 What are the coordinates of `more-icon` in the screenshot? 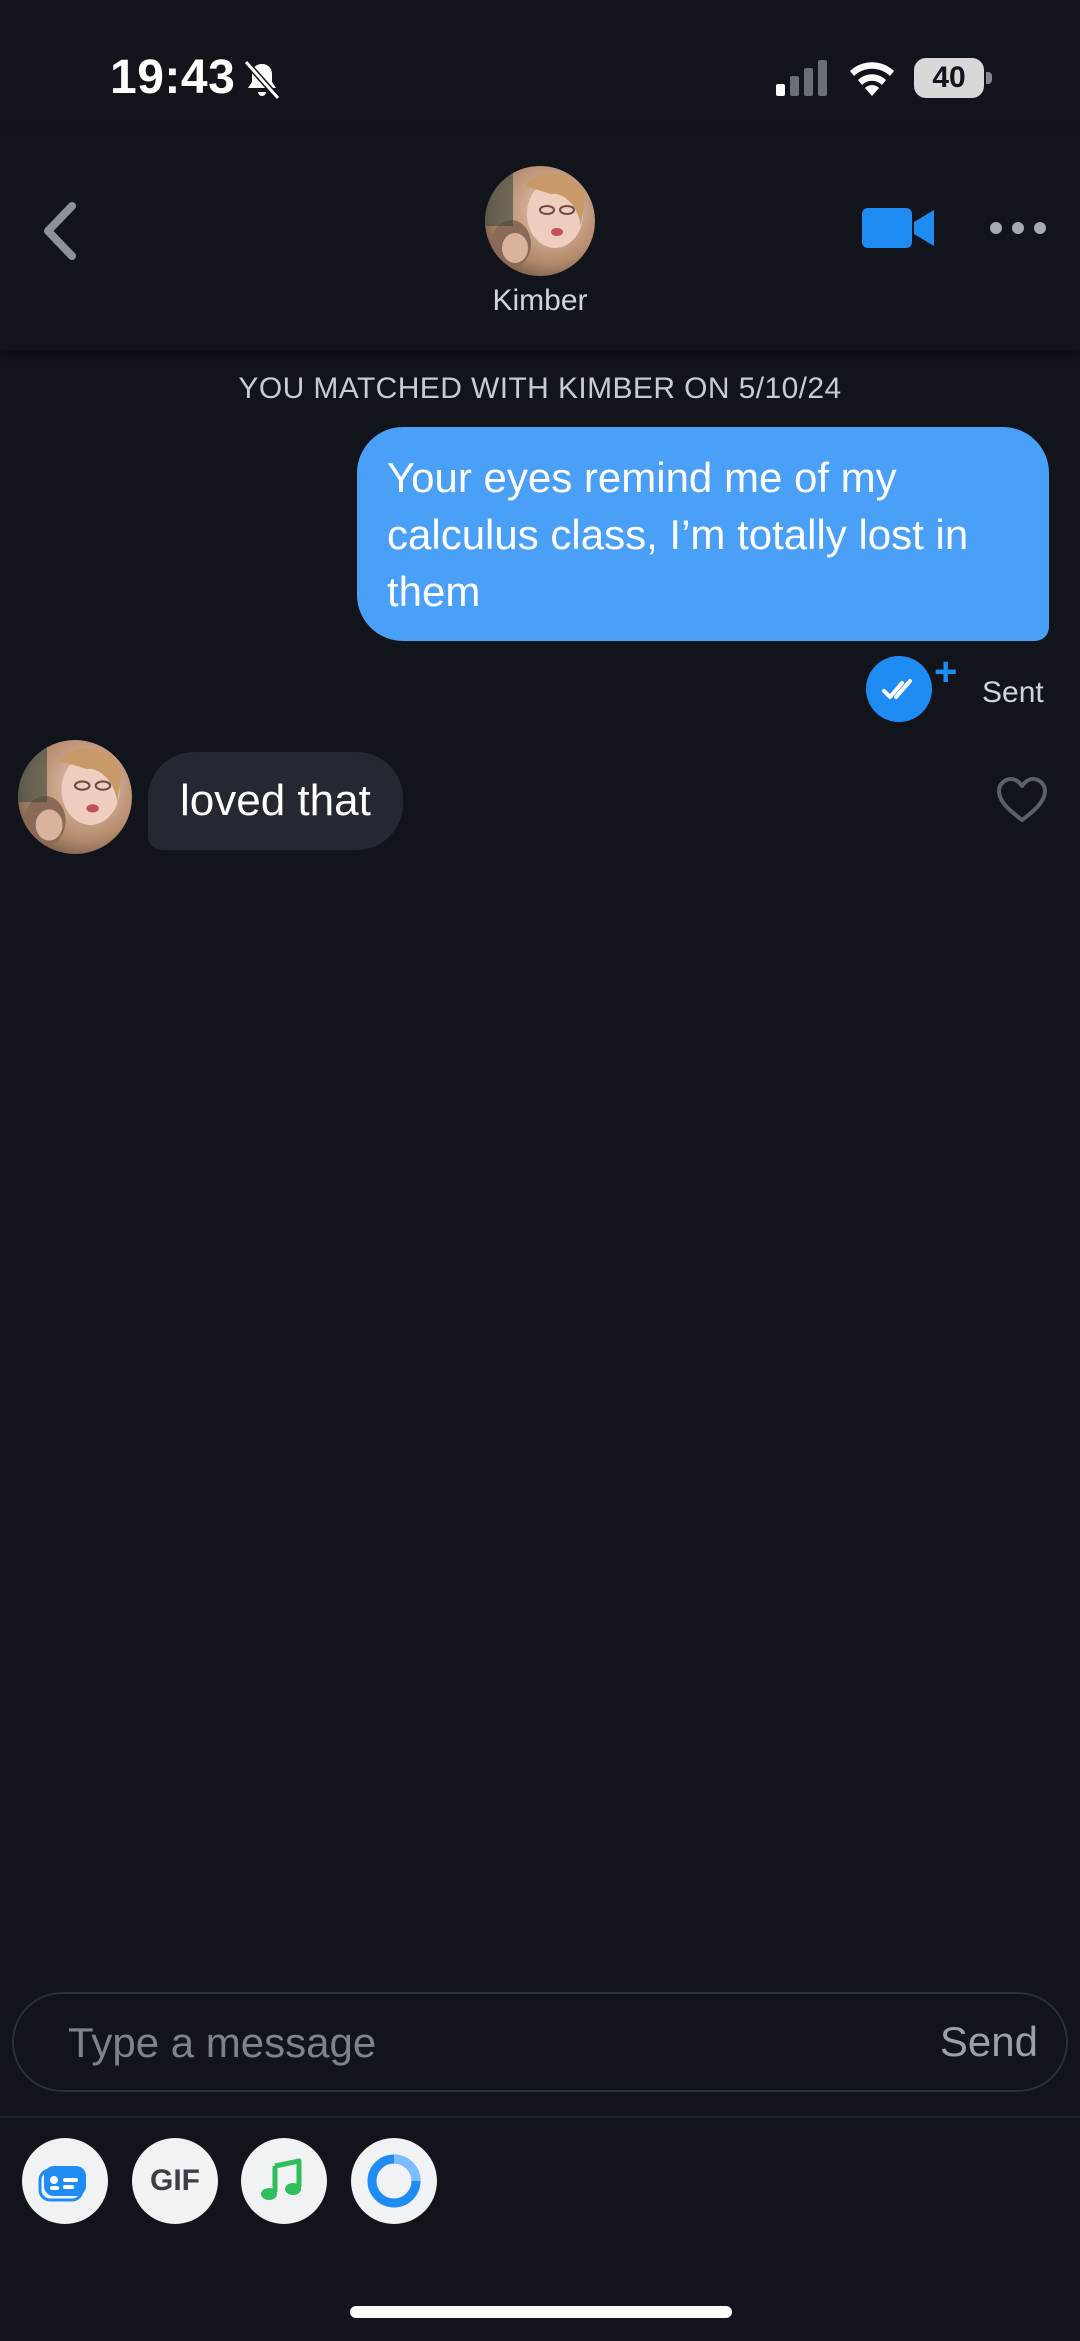 It's located at (1018, 228).